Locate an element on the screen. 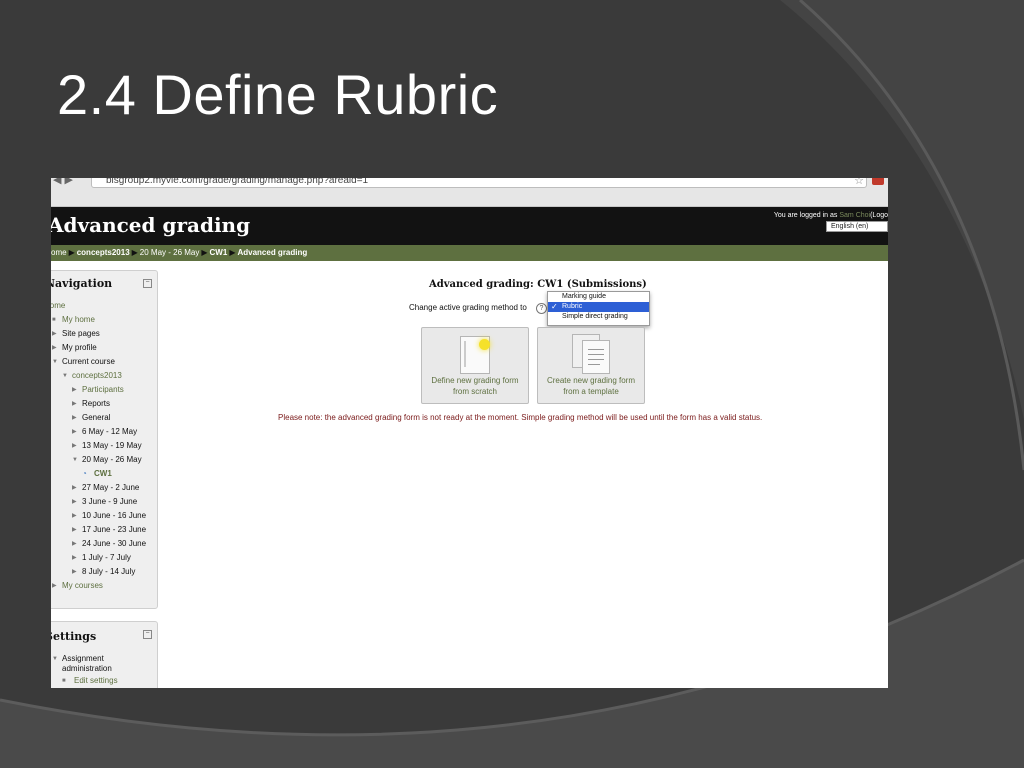 The height and width of the screenshot is (768, 1024). page-heading: Advanced grading: CW1 (Submissions) is located at coordinates (538, 284).